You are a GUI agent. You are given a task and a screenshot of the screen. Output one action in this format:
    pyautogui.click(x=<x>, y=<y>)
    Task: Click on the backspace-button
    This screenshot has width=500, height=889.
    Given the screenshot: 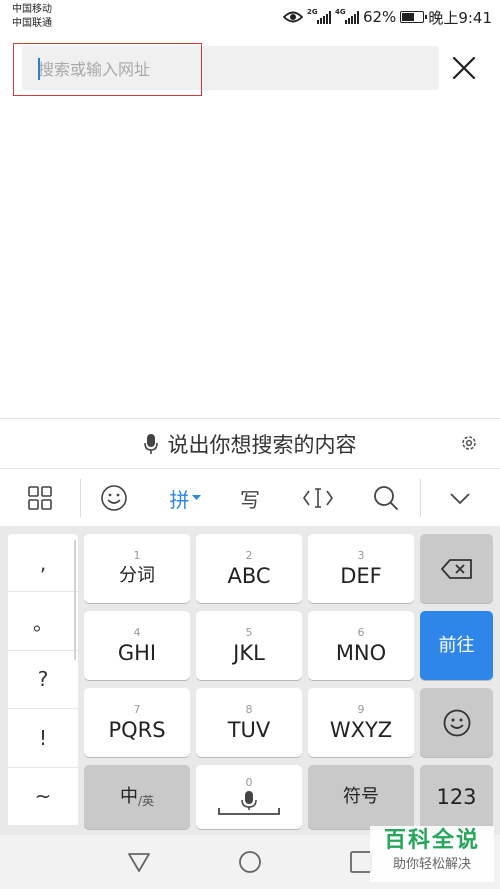 What is the action you would take?
    pyautogui.click(x=456, y=568)
    